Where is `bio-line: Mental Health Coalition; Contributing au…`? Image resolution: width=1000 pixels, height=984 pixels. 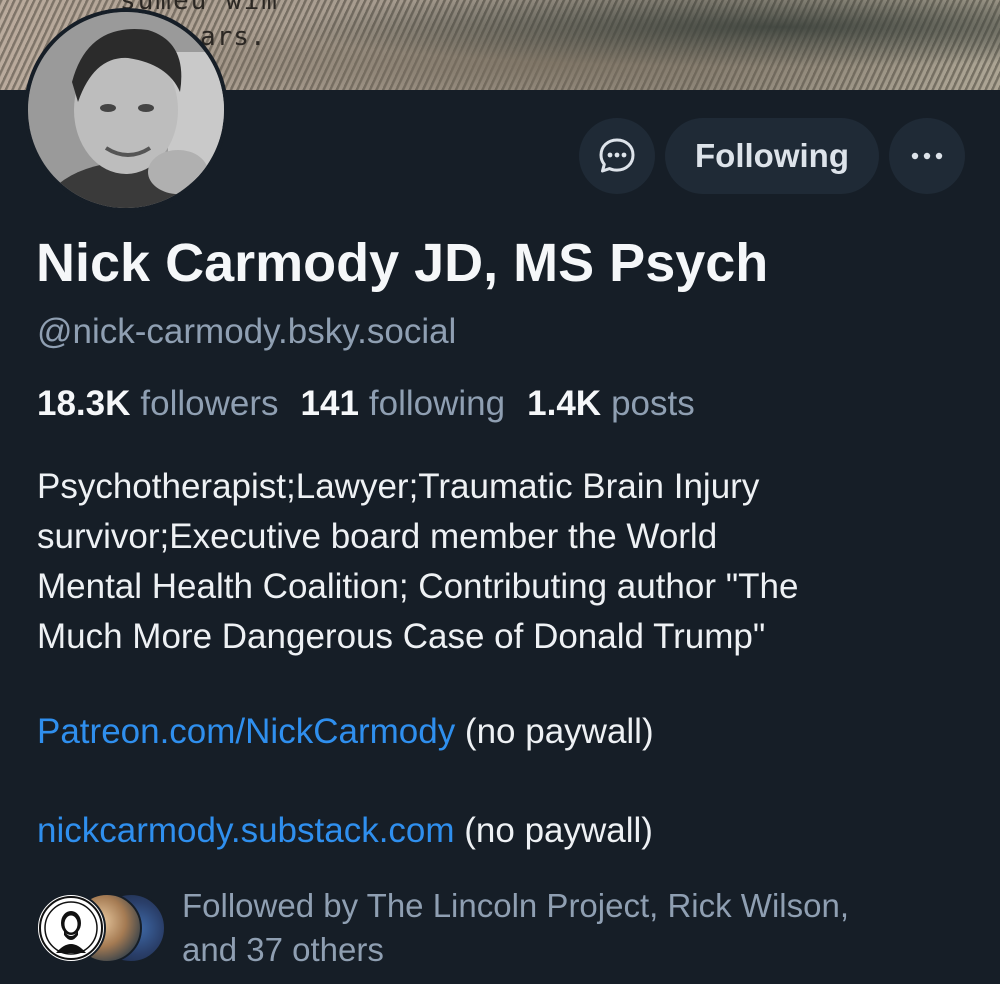
bio-line: Mental Health Coalition; Contributing au… is located at coordinates (418, 586).